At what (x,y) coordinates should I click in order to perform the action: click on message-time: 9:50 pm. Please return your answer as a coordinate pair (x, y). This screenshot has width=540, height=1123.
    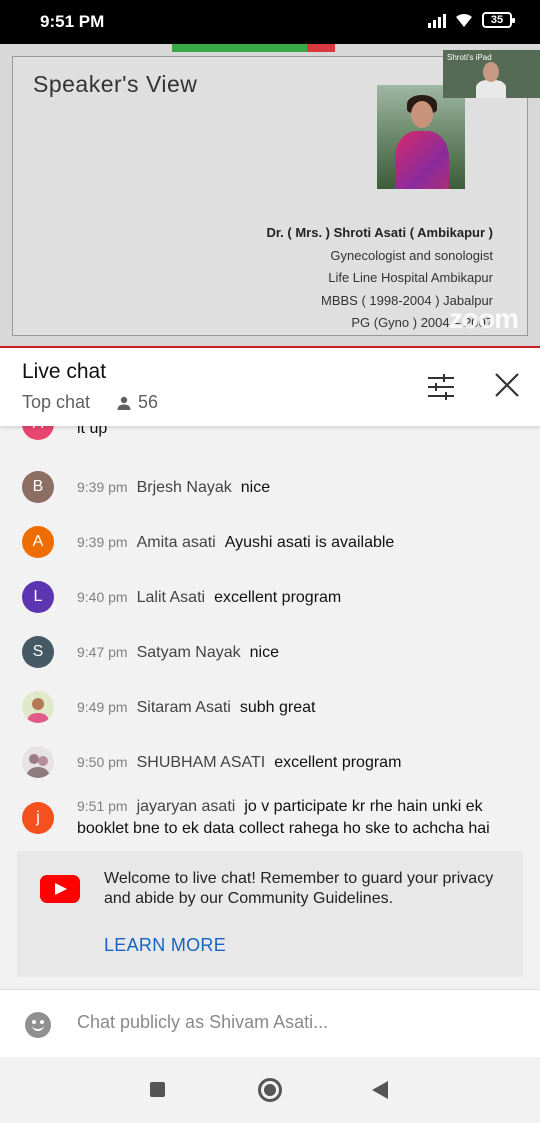
    Looking at the image, I should click on (102, 762).